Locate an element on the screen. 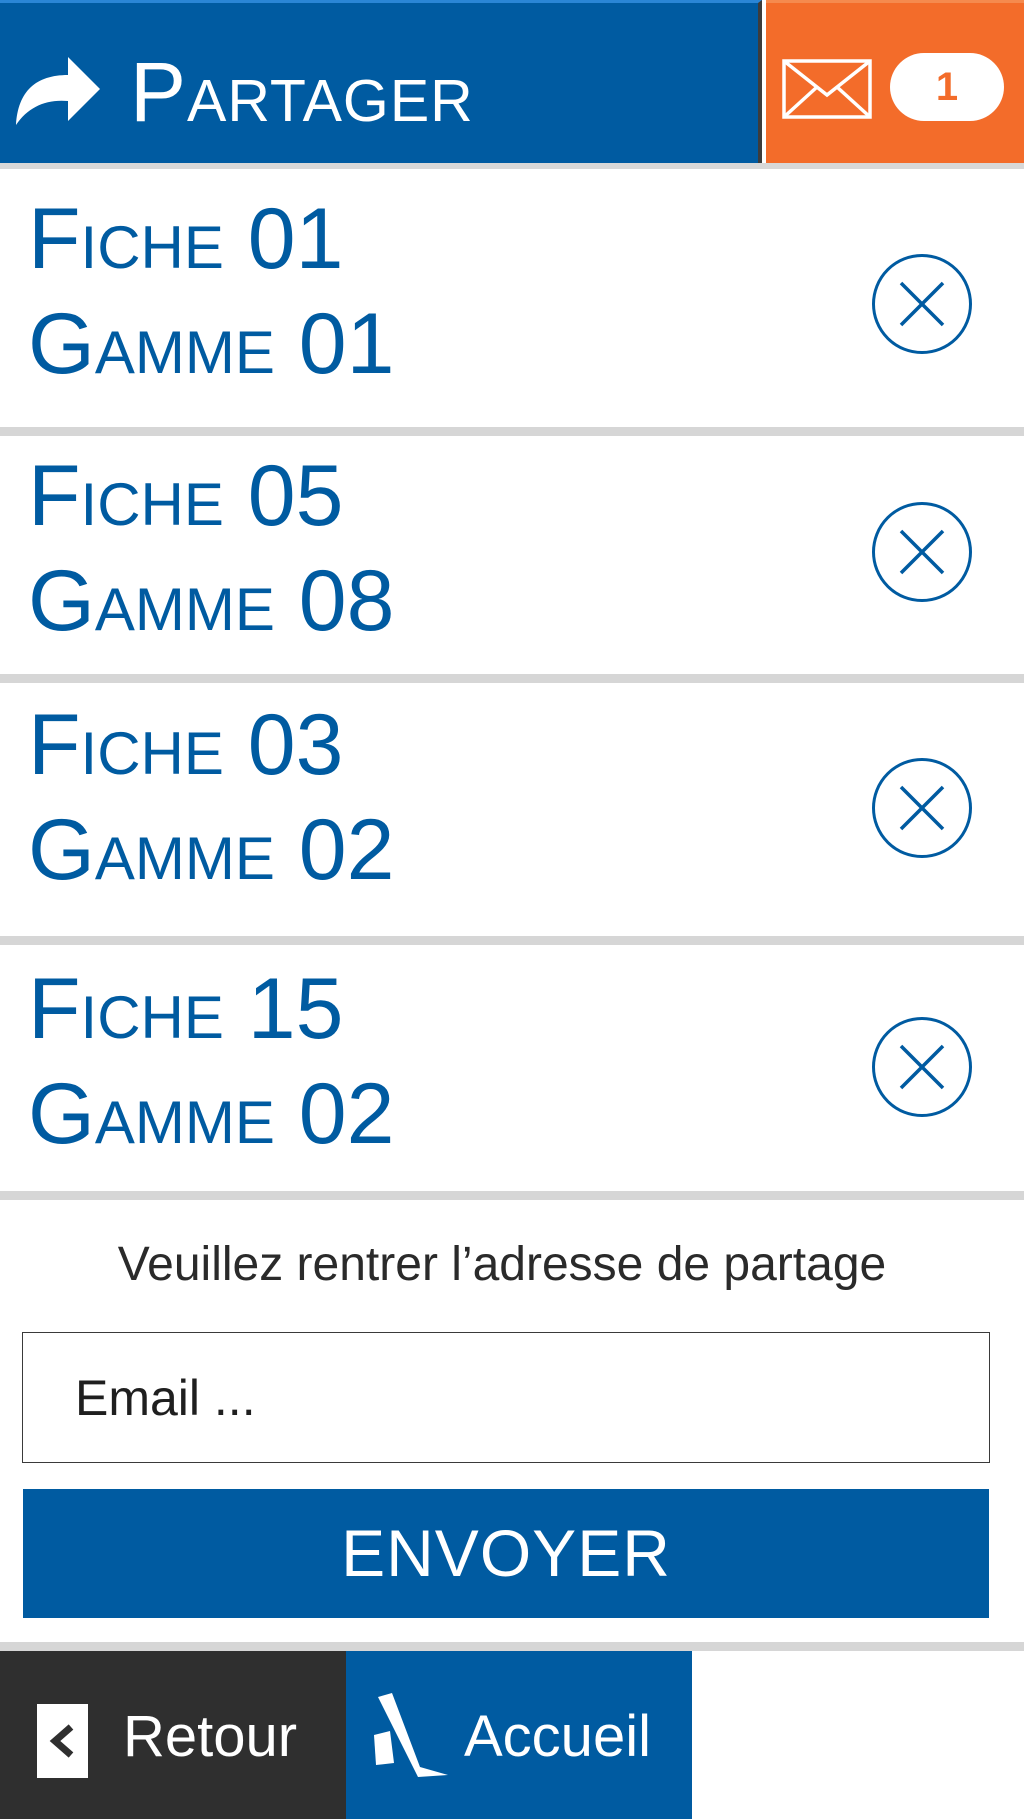  send-button: ENVOYER is located at coordinates (506, 1553).